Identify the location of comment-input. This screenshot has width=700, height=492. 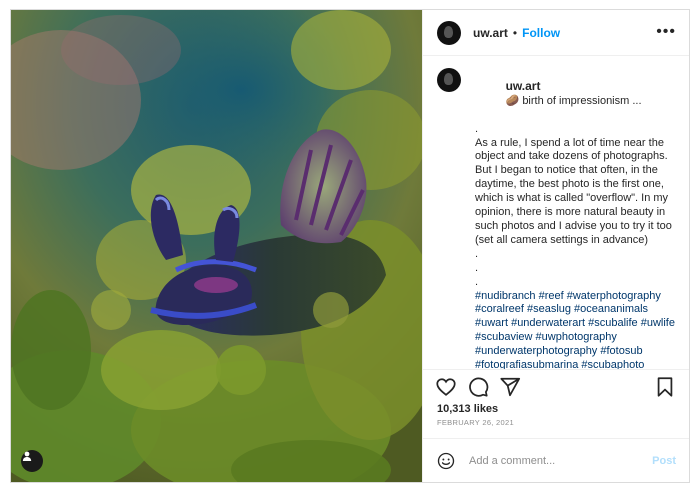
(559, 461).